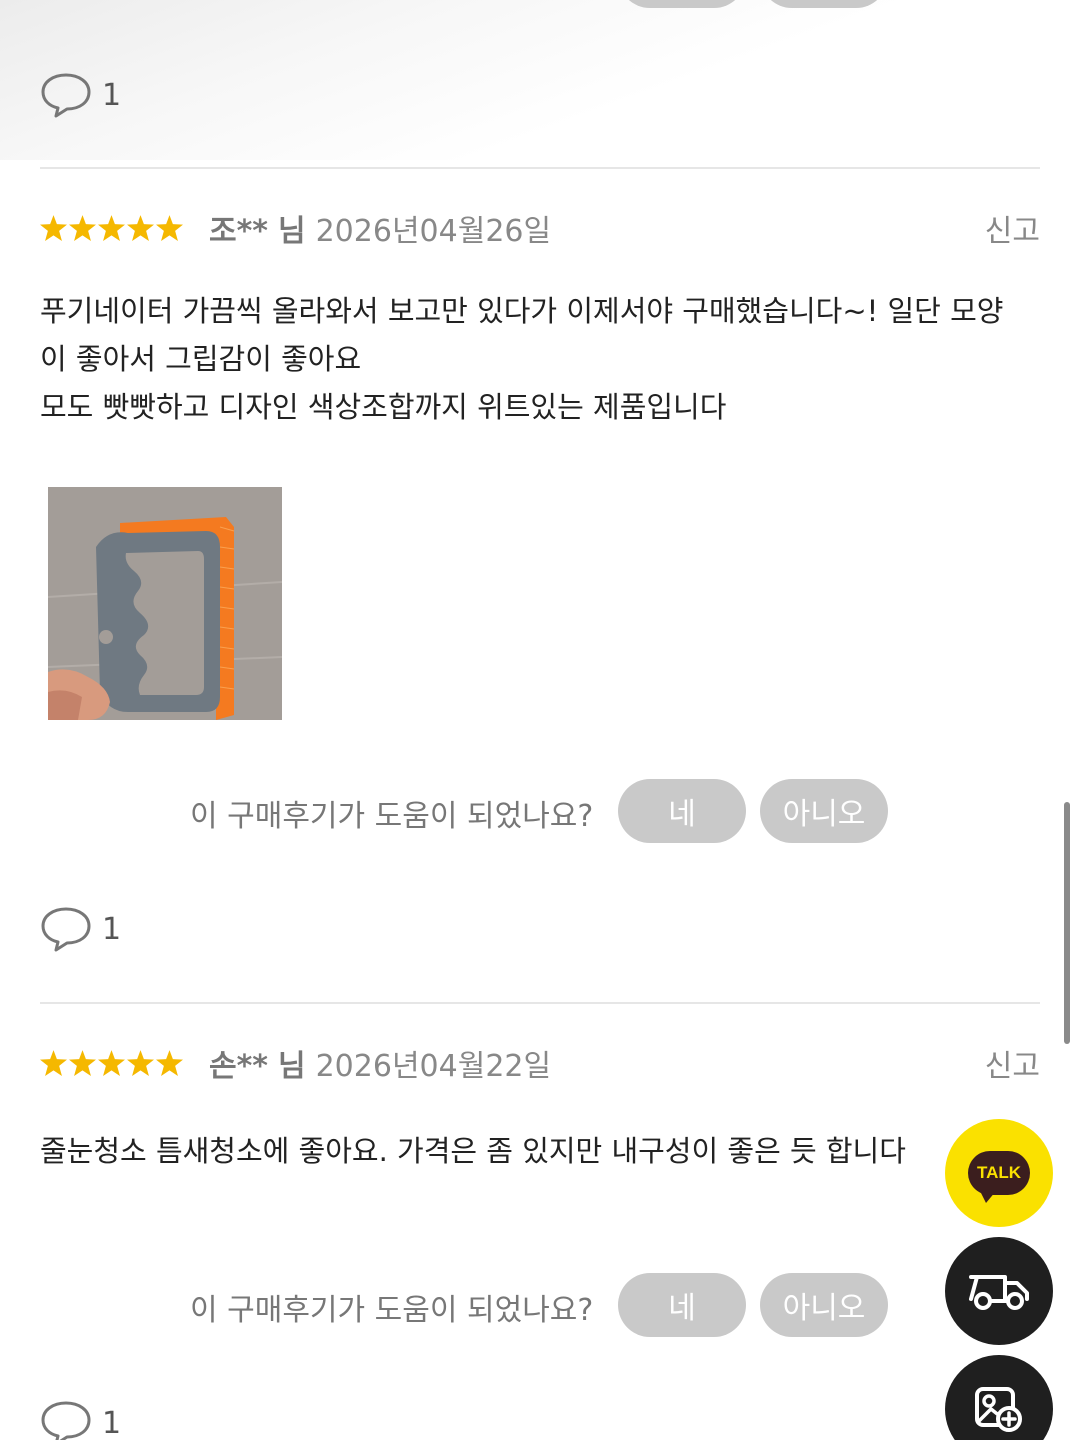  I want to click on review-text-line: 줄눈청소 틈새청소에 좋아요. 가격은 좀 있지만 내구성이 좋은 듯 합니다, so click(473, 1151).